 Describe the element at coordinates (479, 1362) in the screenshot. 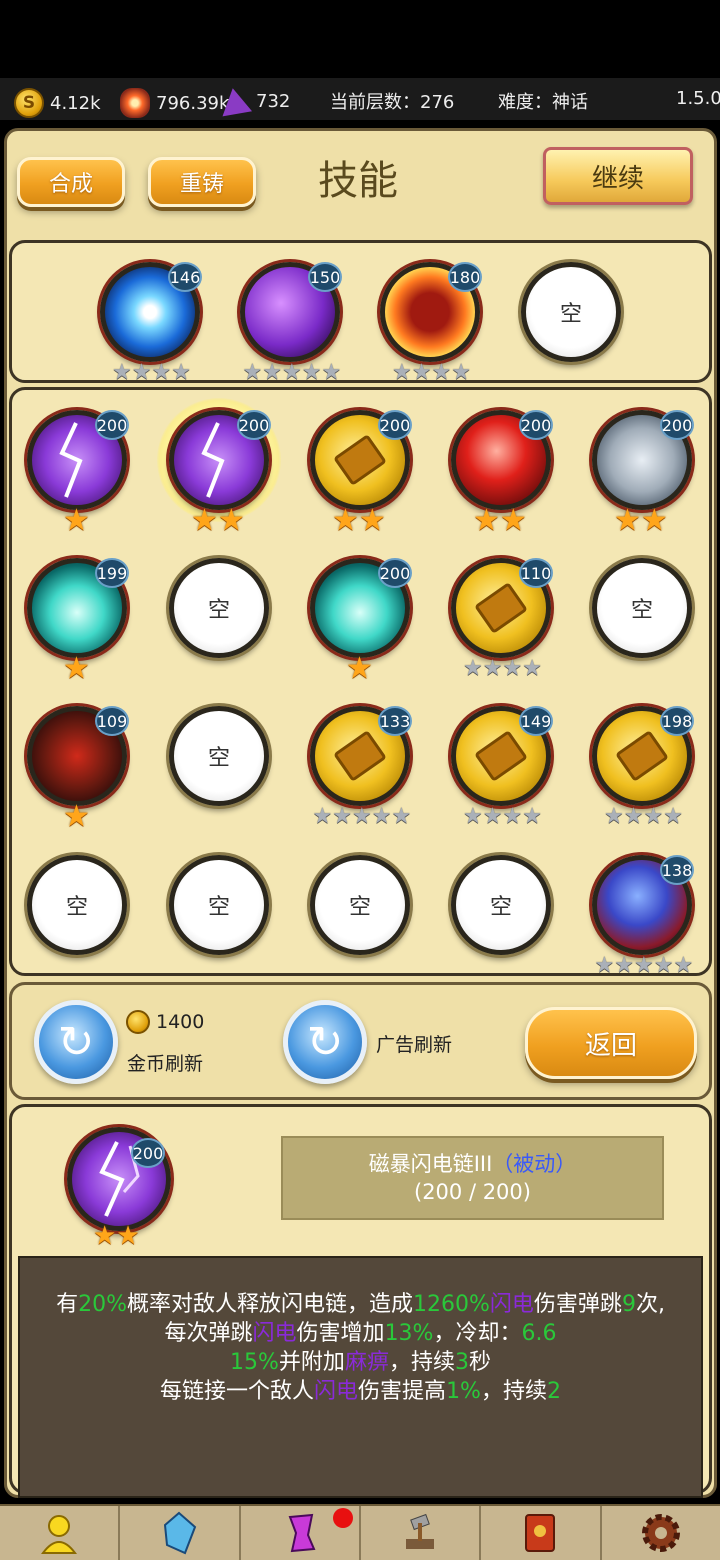

I see `desc-text: 秒` at that location.